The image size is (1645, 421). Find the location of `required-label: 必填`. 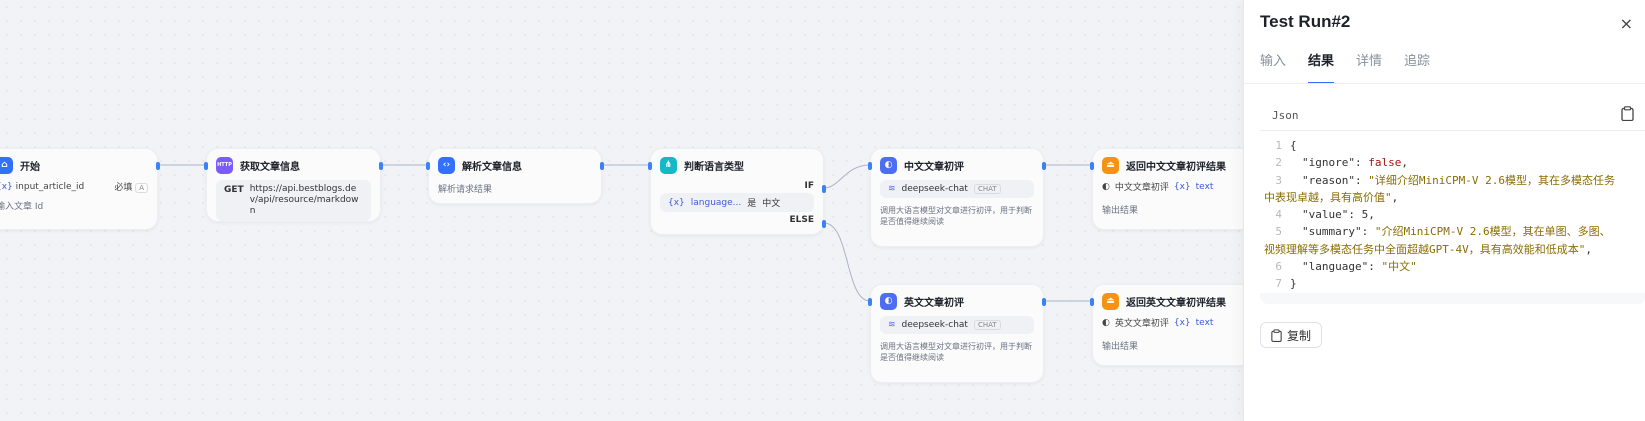

required-label: 必填 is located at coordinates (123, 188).